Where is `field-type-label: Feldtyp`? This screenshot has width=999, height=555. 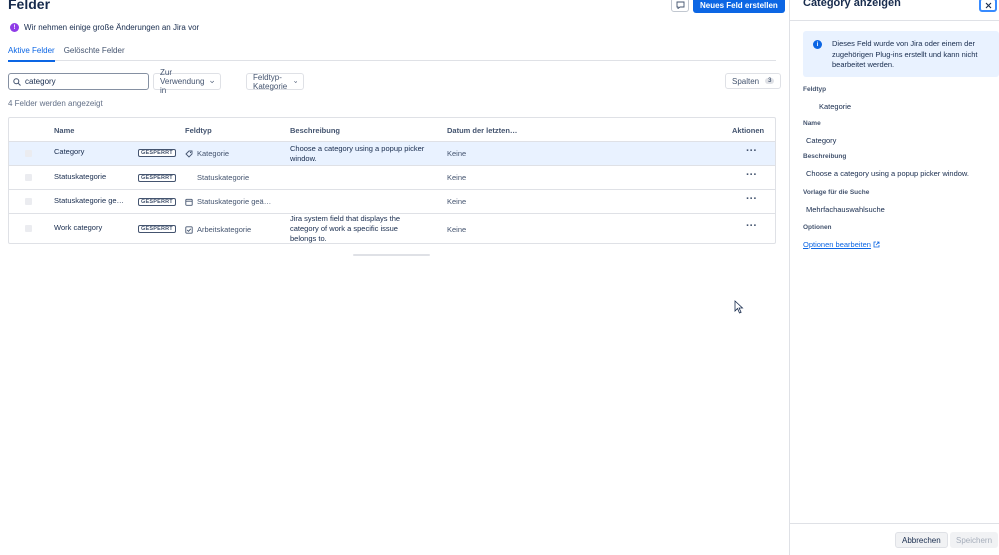
field-type-label: Feldtyp is located at coordinates (815, 89).